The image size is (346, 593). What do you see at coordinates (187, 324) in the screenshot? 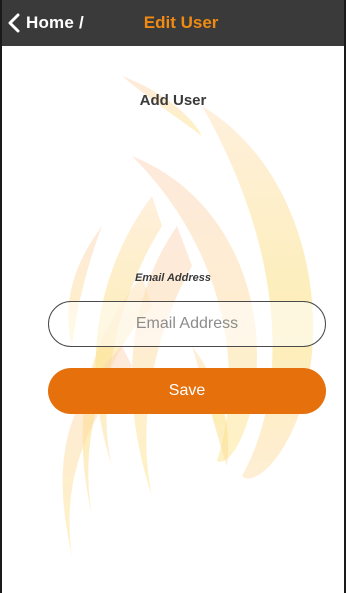
I see `email-field` at bounding box center [187, 324].